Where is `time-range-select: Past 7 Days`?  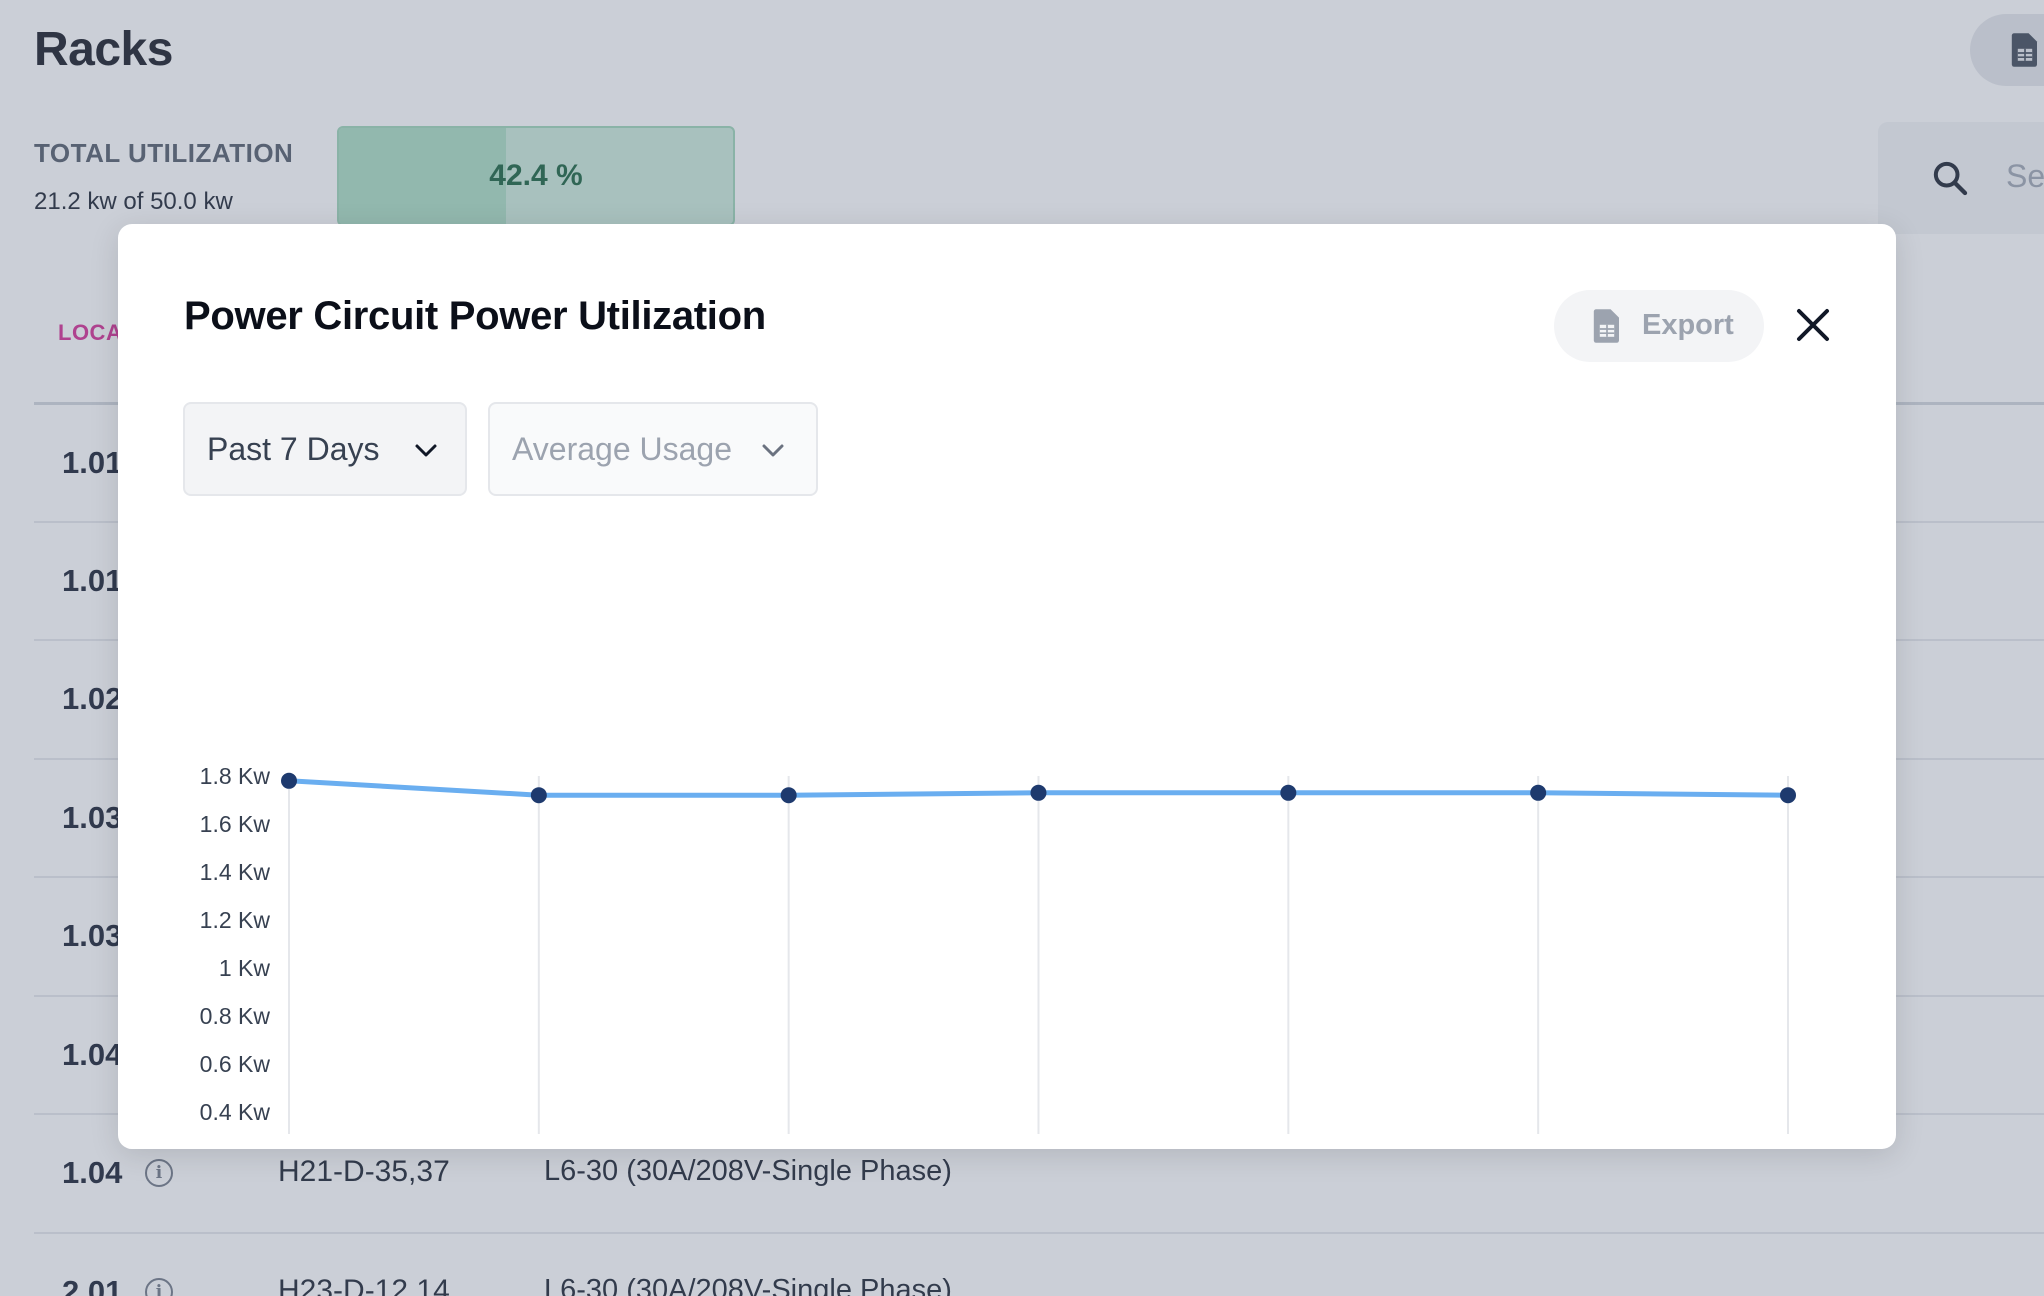
time-range-select: Past 7 Days is located at coordinates (325, 449).